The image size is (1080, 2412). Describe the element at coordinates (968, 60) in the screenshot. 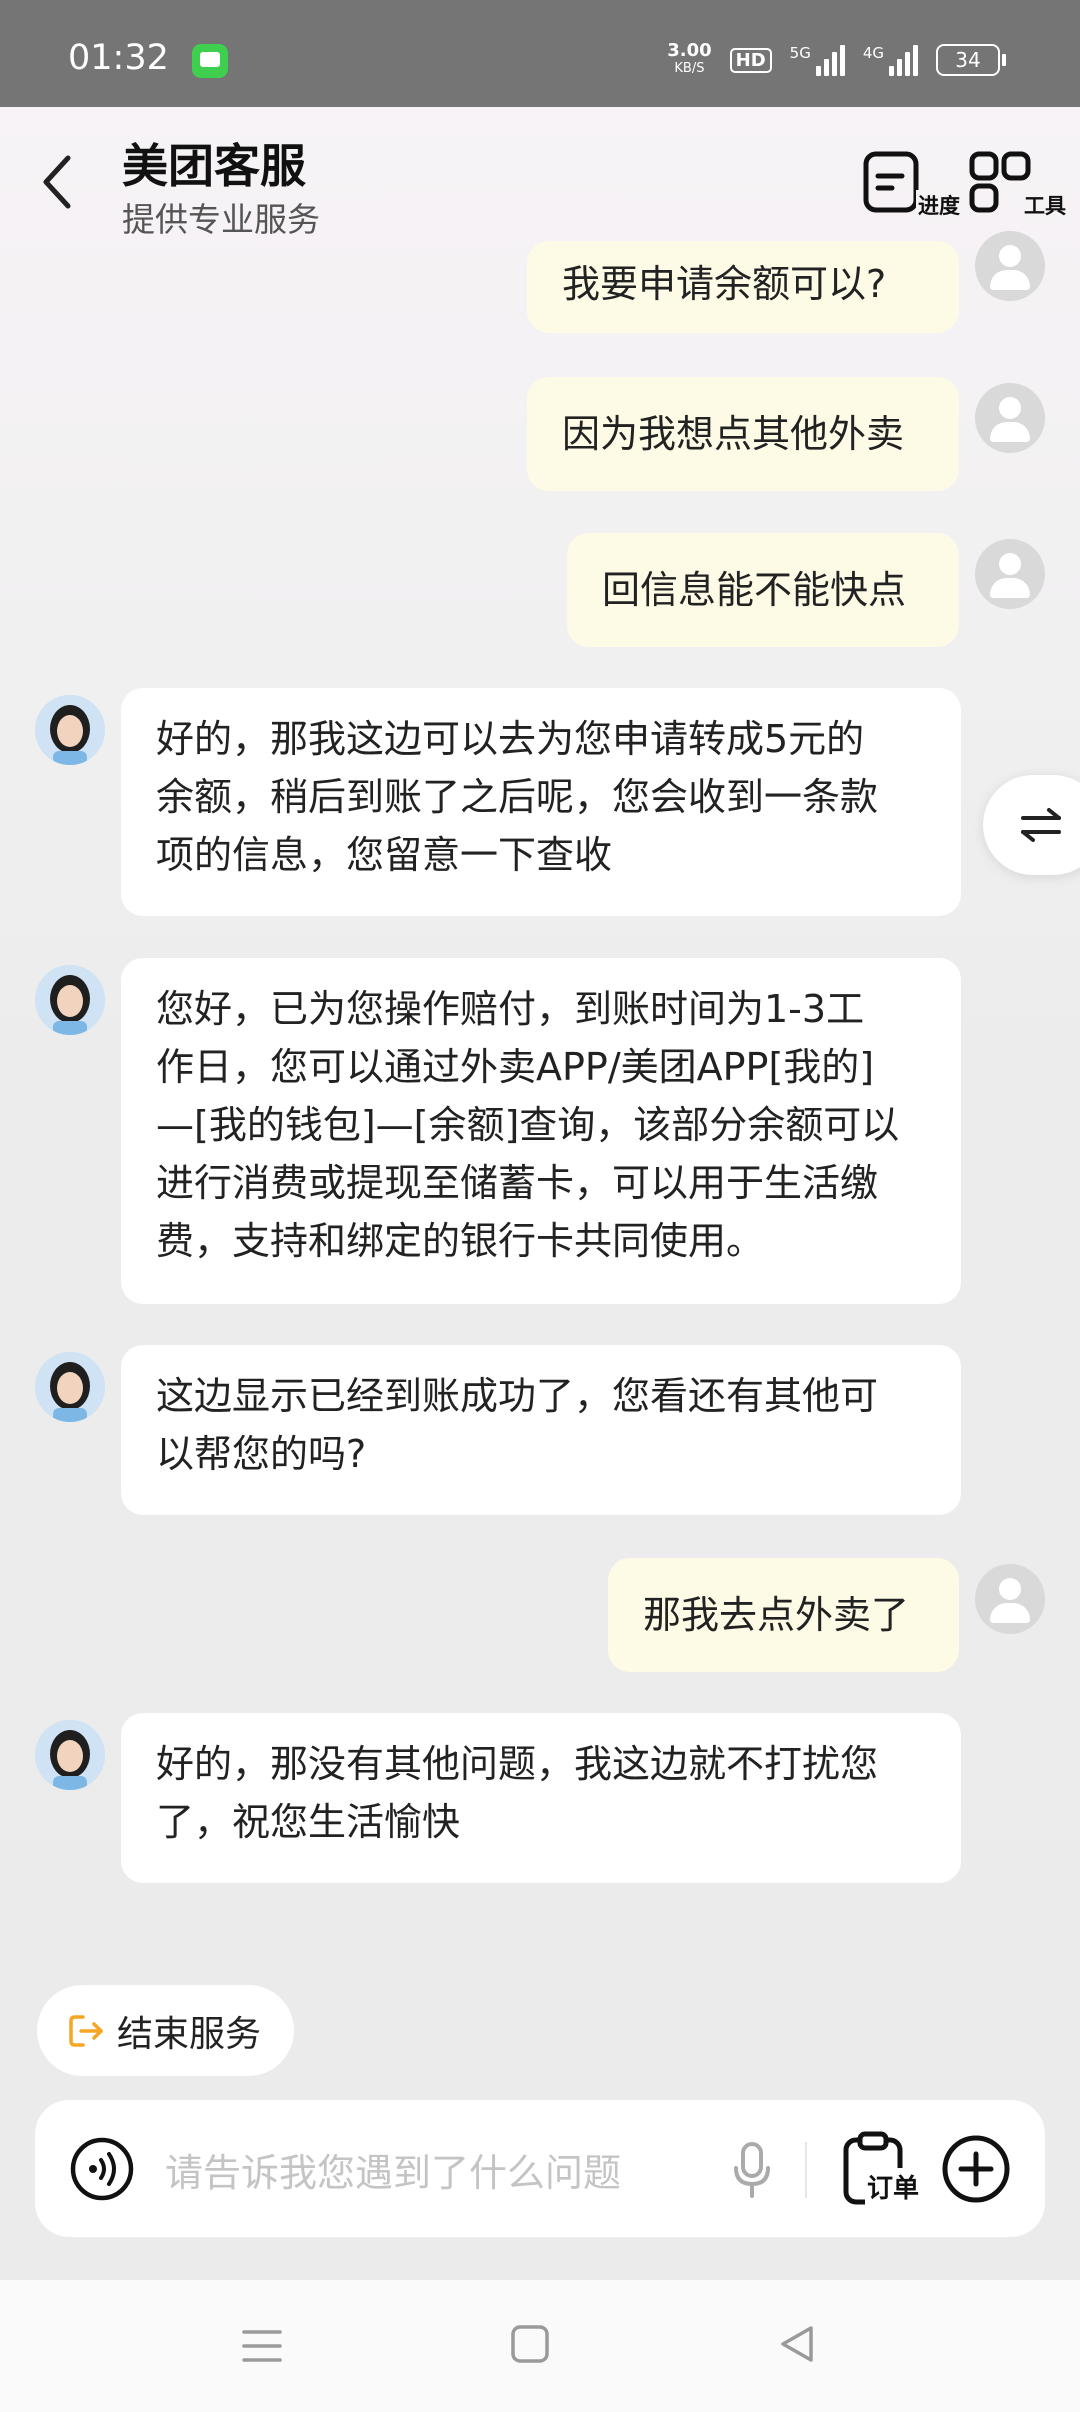

I see `battery-level: 34` at that location.